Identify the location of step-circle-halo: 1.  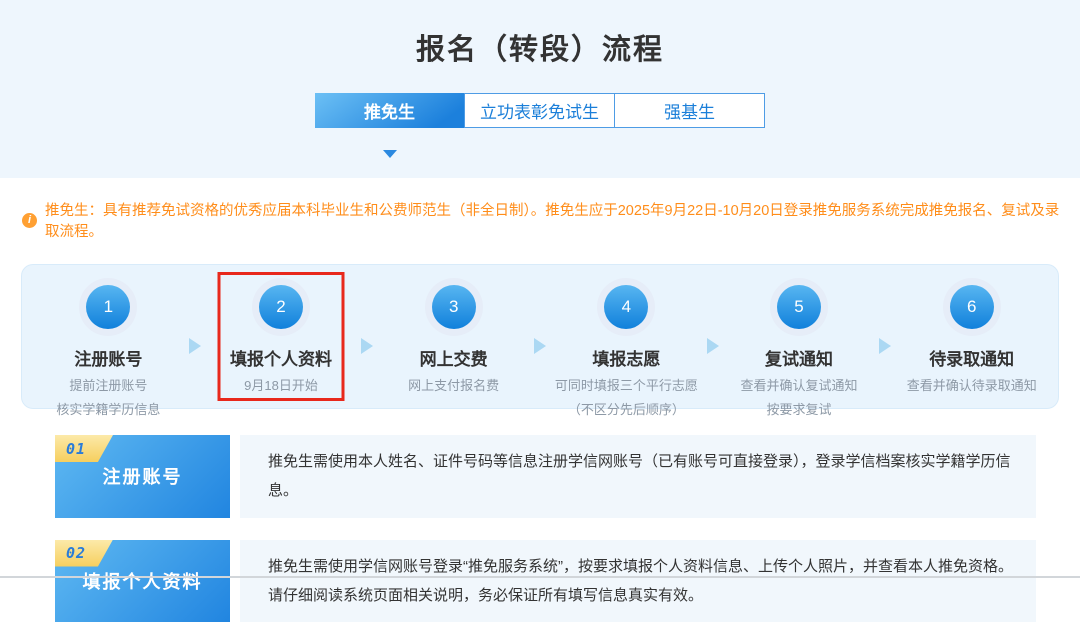
(108, 307).